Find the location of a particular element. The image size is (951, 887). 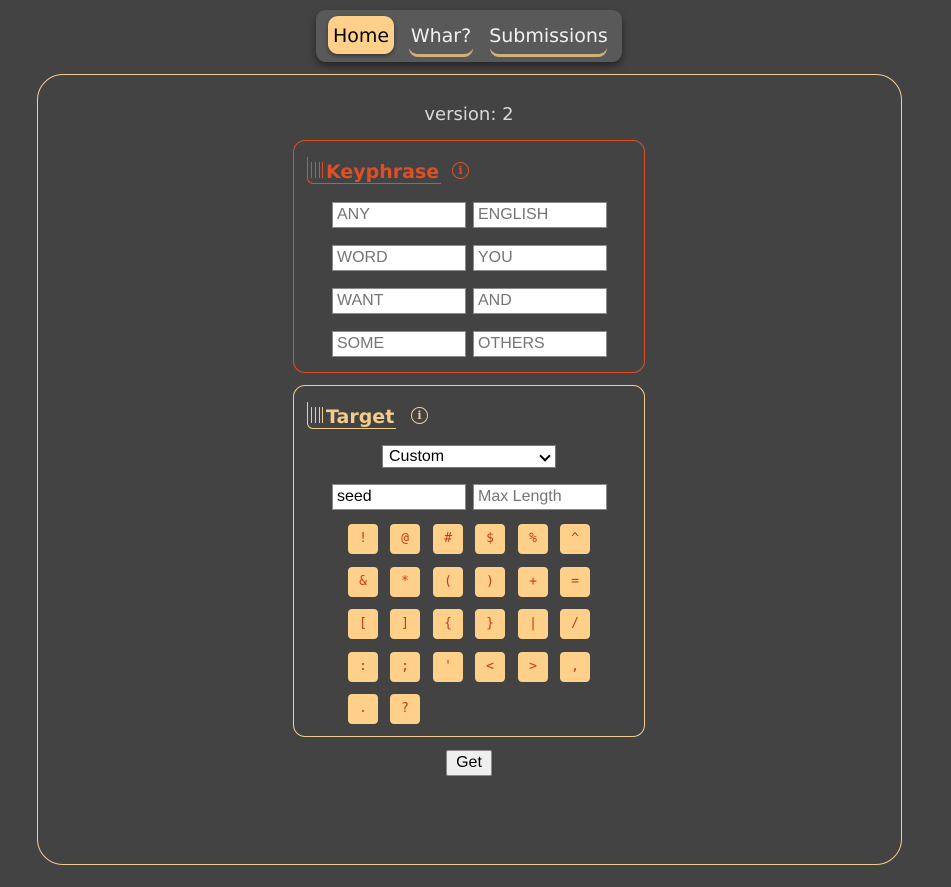

target-type-select: Custom is located at coordinates (469, 456).